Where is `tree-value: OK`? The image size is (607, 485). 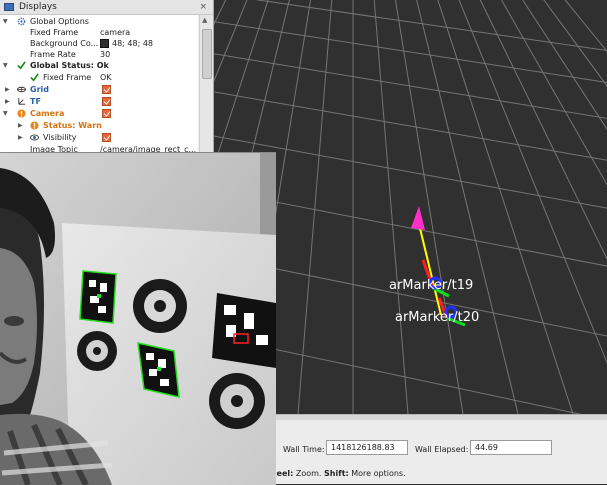 tree-value: OK is located at coordinates (106, 77).